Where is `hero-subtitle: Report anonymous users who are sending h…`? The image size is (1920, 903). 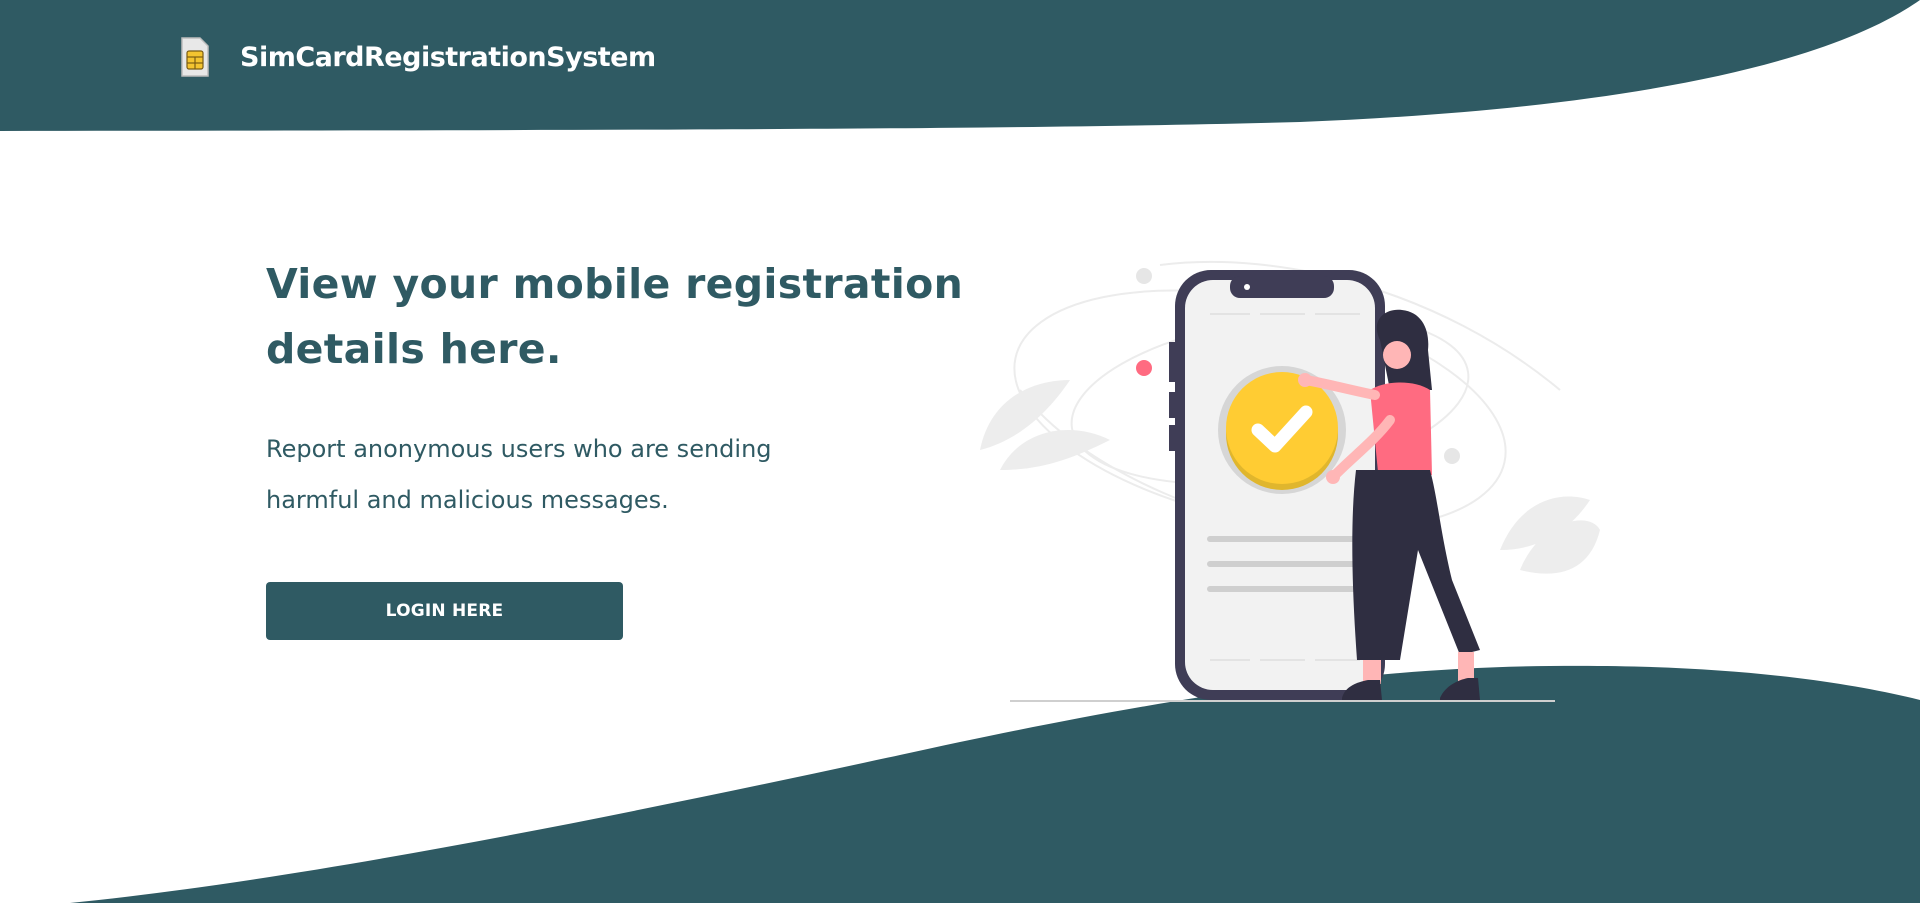
hero-subtitle: Report anonymous users who are sending h… is located at coordinates (519, 474).